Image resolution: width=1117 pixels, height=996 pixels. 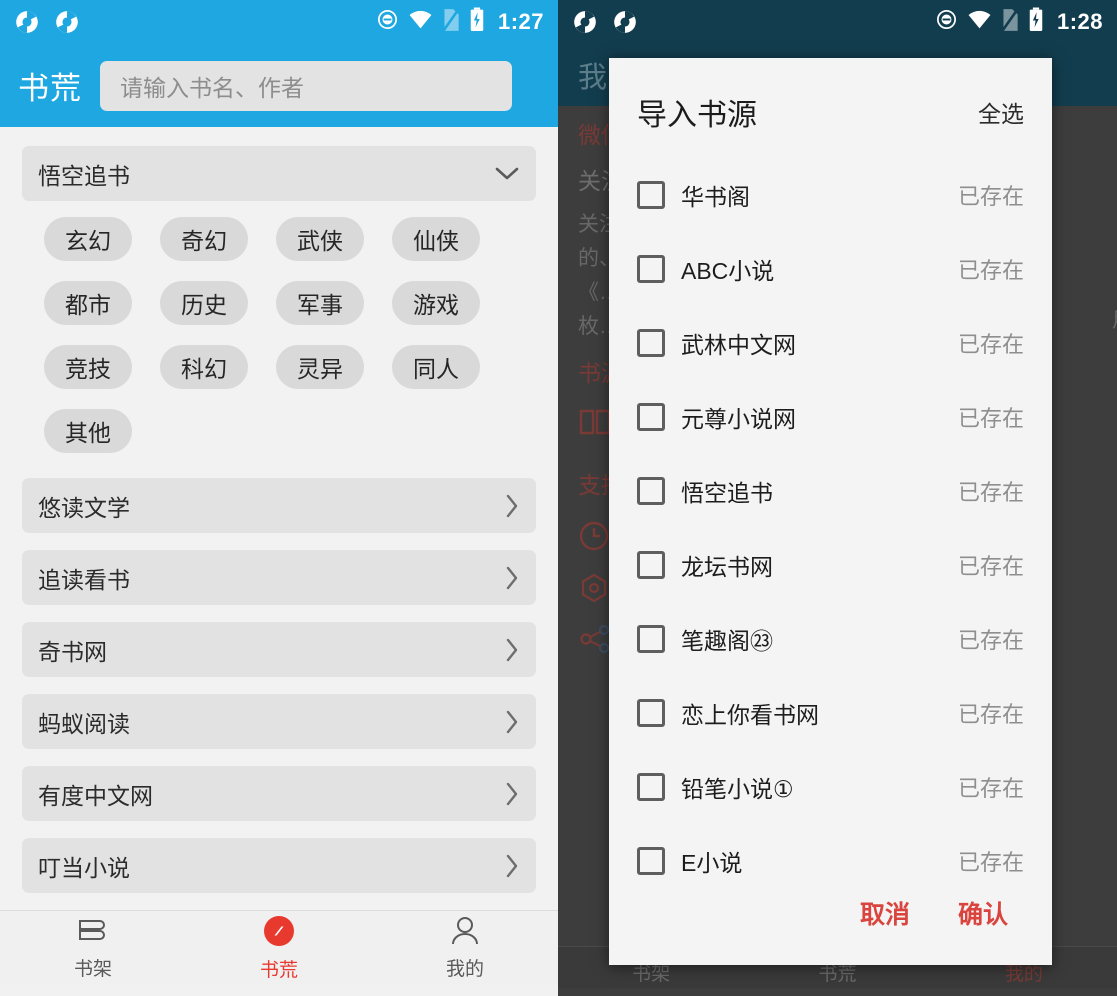 I want to click on list-item: 笔趣阁㉓ 已存在, so click(x=830, y=639).